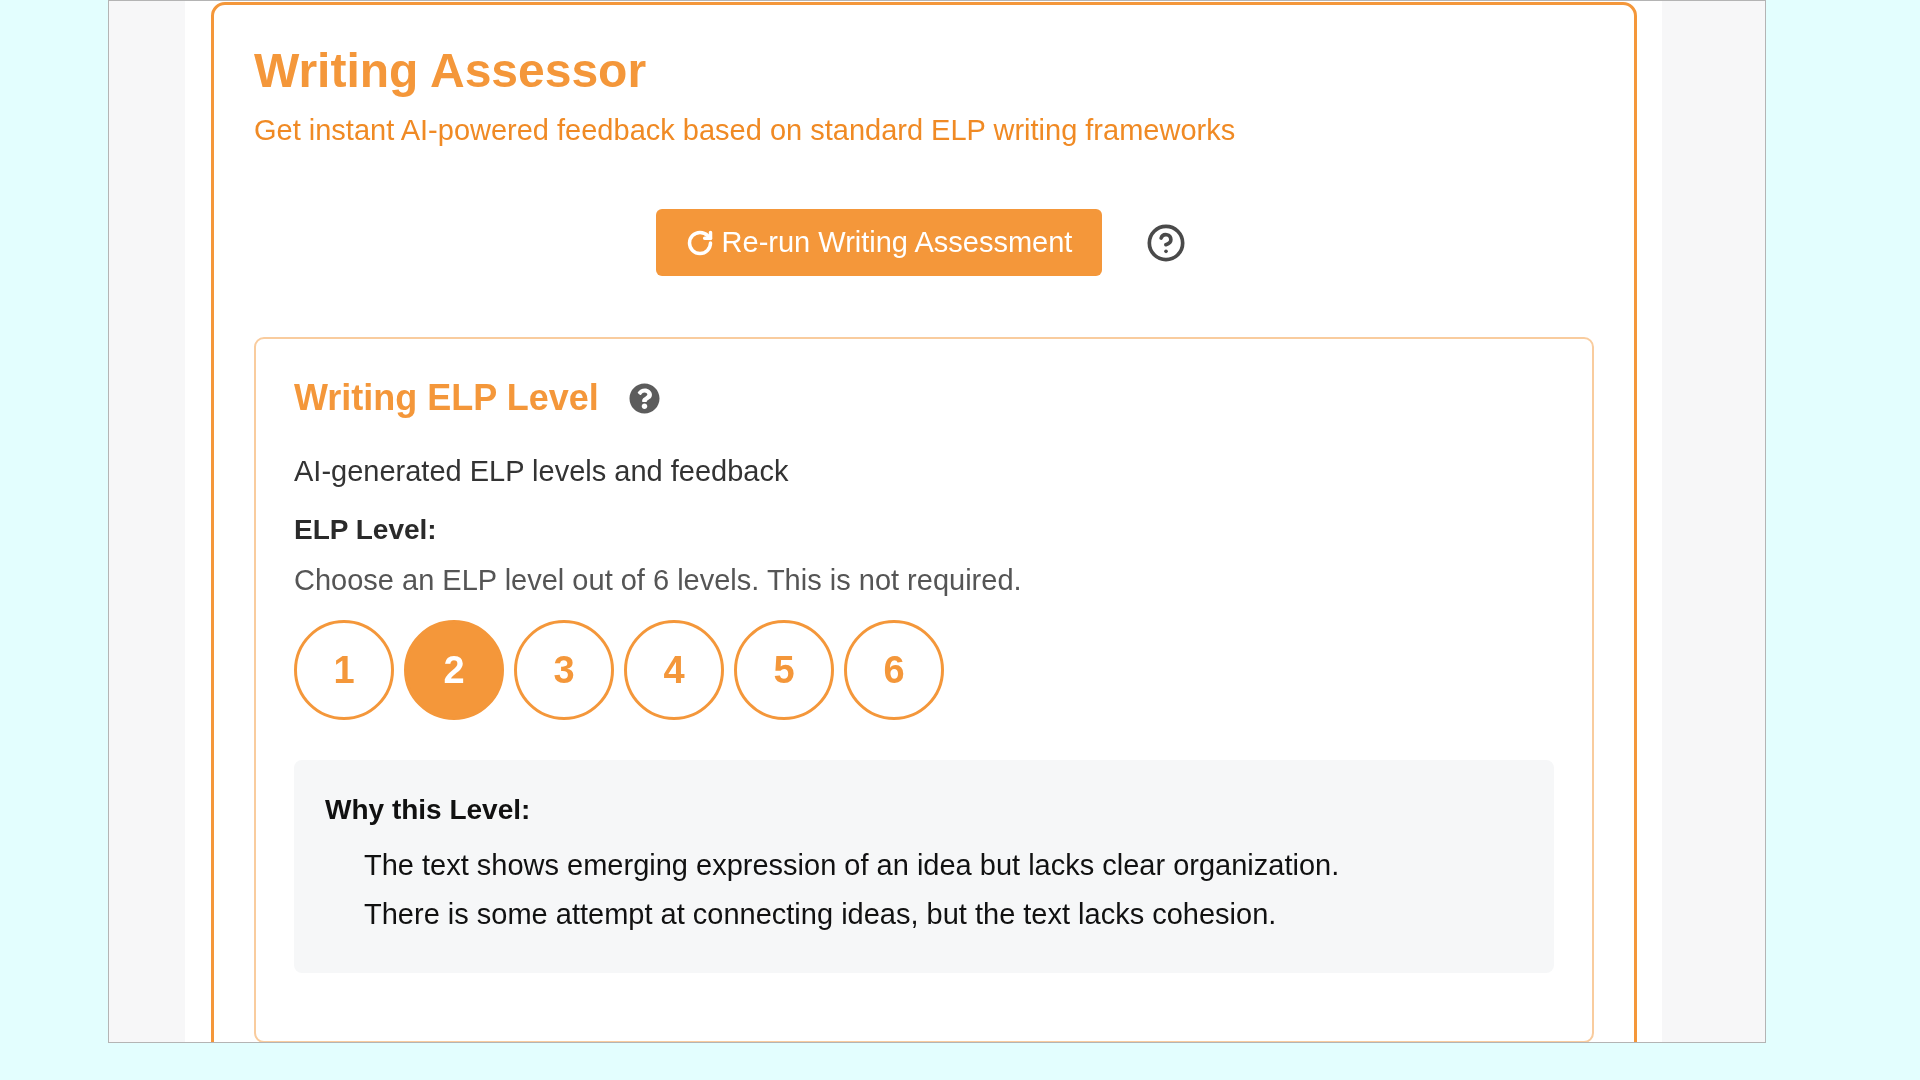  What do you see at coordinates (344, 670) in the screenshot?
I see `level-option: 1` at bounding box center [344, 670].